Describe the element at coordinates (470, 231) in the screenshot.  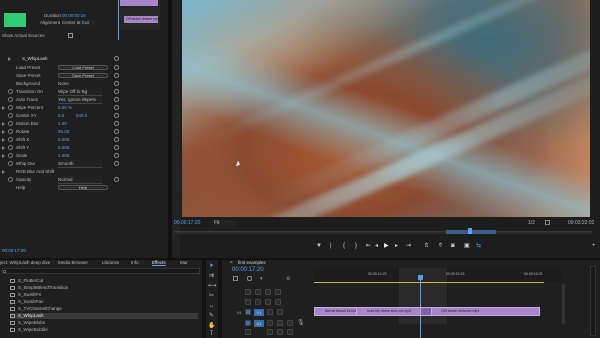
I see `program-playhead` at that location.